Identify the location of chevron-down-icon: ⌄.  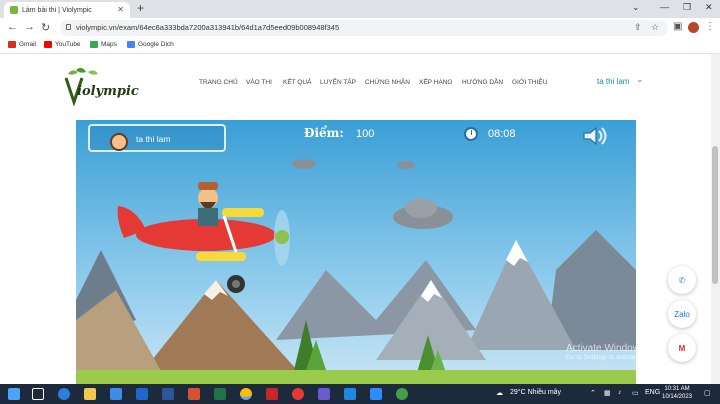
(640, 79).